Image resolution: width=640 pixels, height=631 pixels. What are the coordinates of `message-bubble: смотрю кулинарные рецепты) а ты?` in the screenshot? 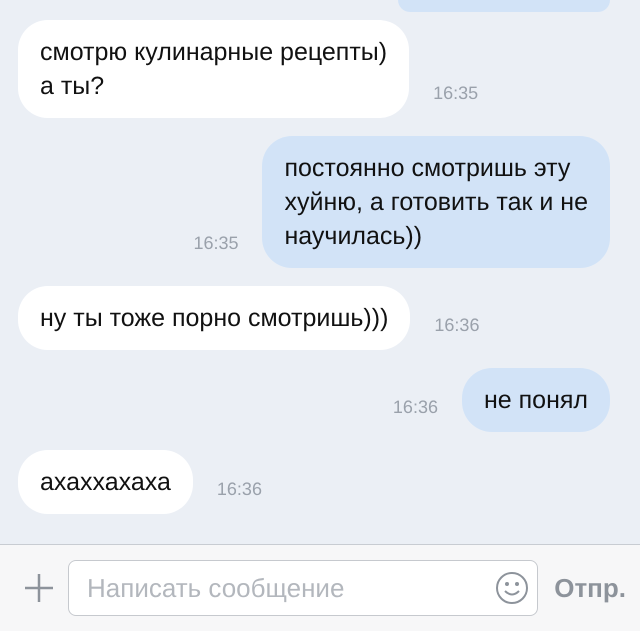 It's located at (214, 69).